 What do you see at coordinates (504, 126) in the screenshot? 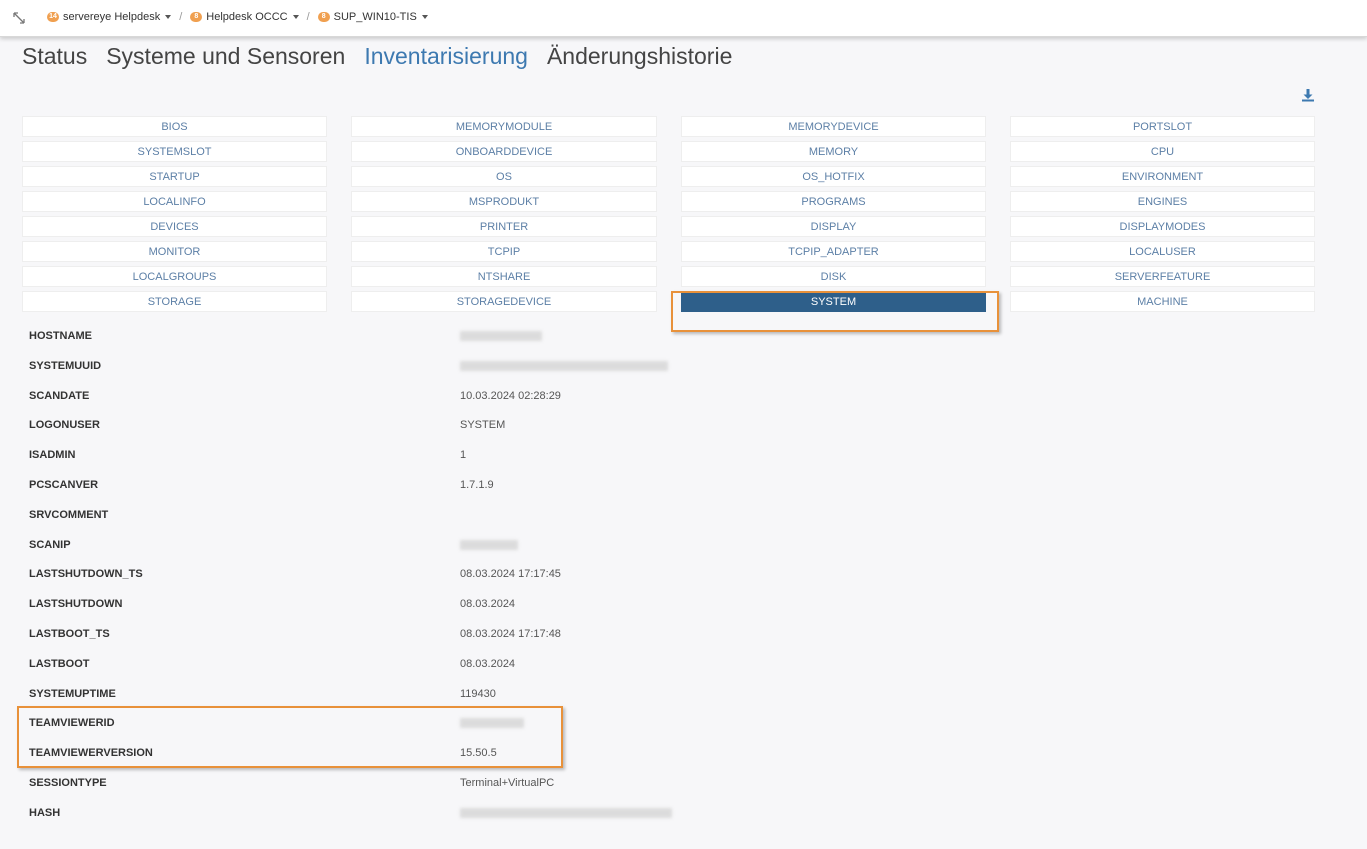
I see `category-button-memorymodule: MEMORYMODULE` at bounding box center [504, 126].